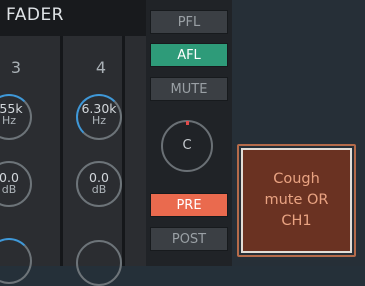  Describe the element at coordinates (9, 189) in the screenshot. I see `channel-3-gain-unit: dB` at that location.